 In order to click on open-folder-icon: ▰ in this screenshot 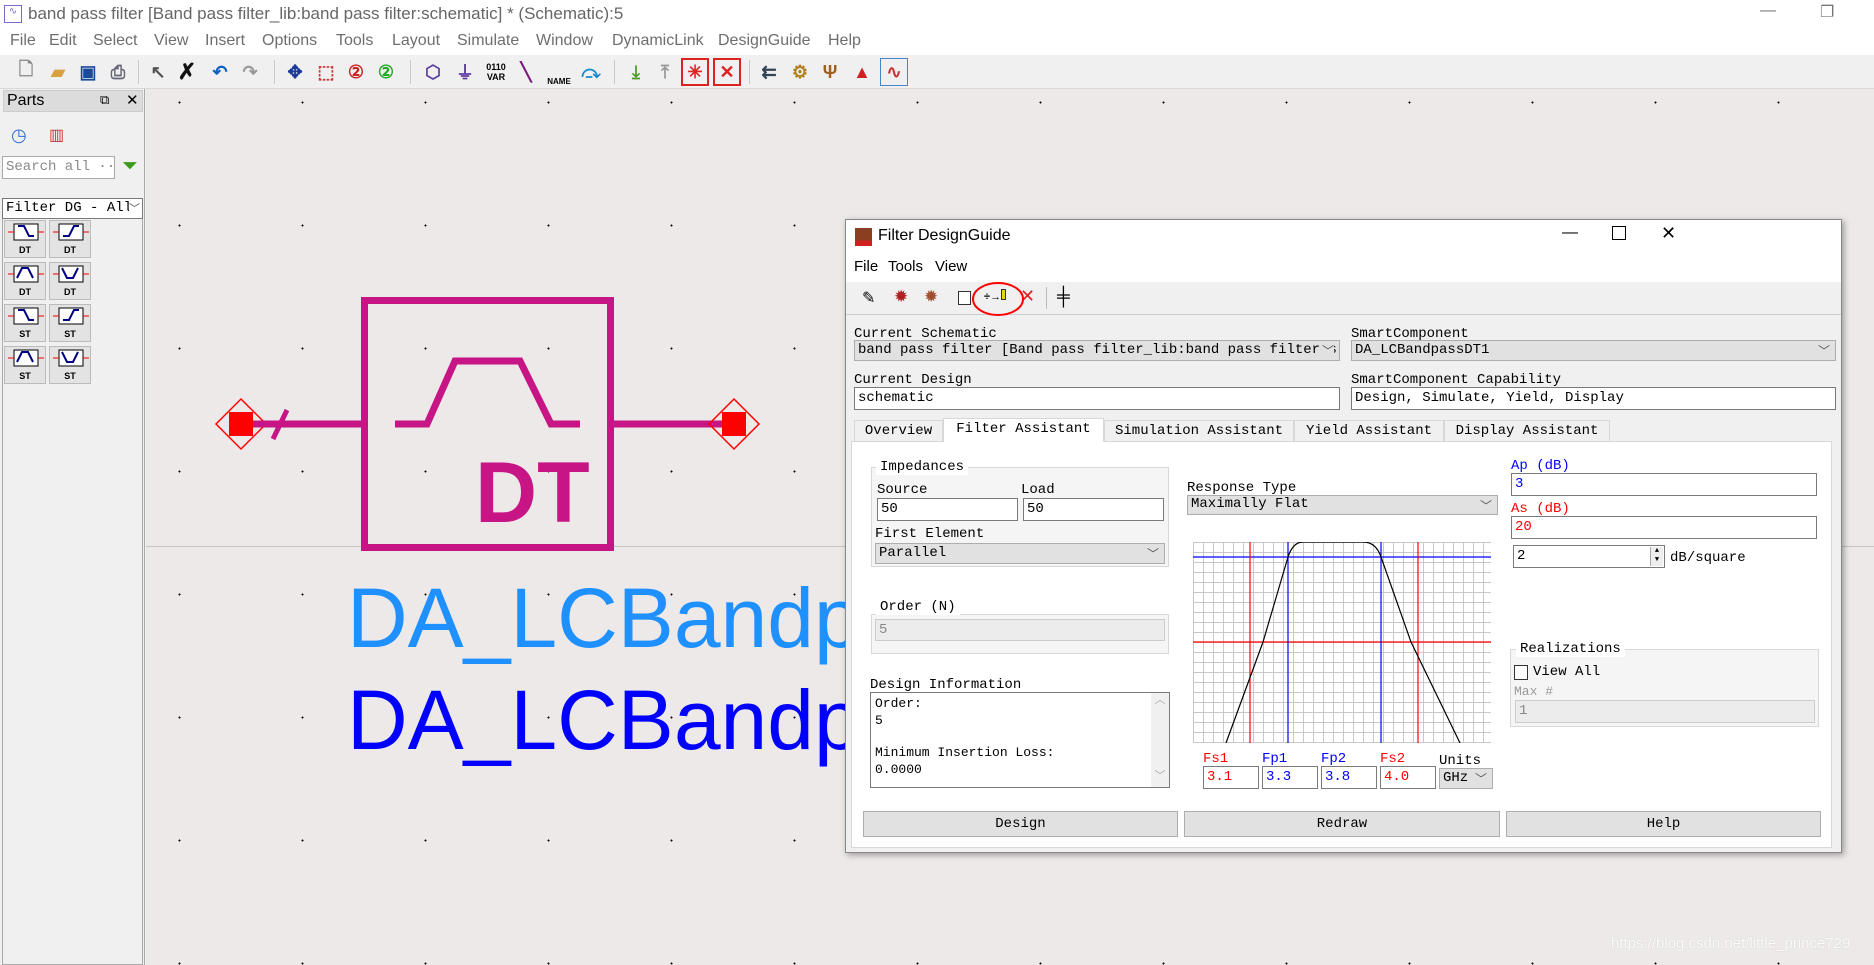, I will do `click(58, 72)`.